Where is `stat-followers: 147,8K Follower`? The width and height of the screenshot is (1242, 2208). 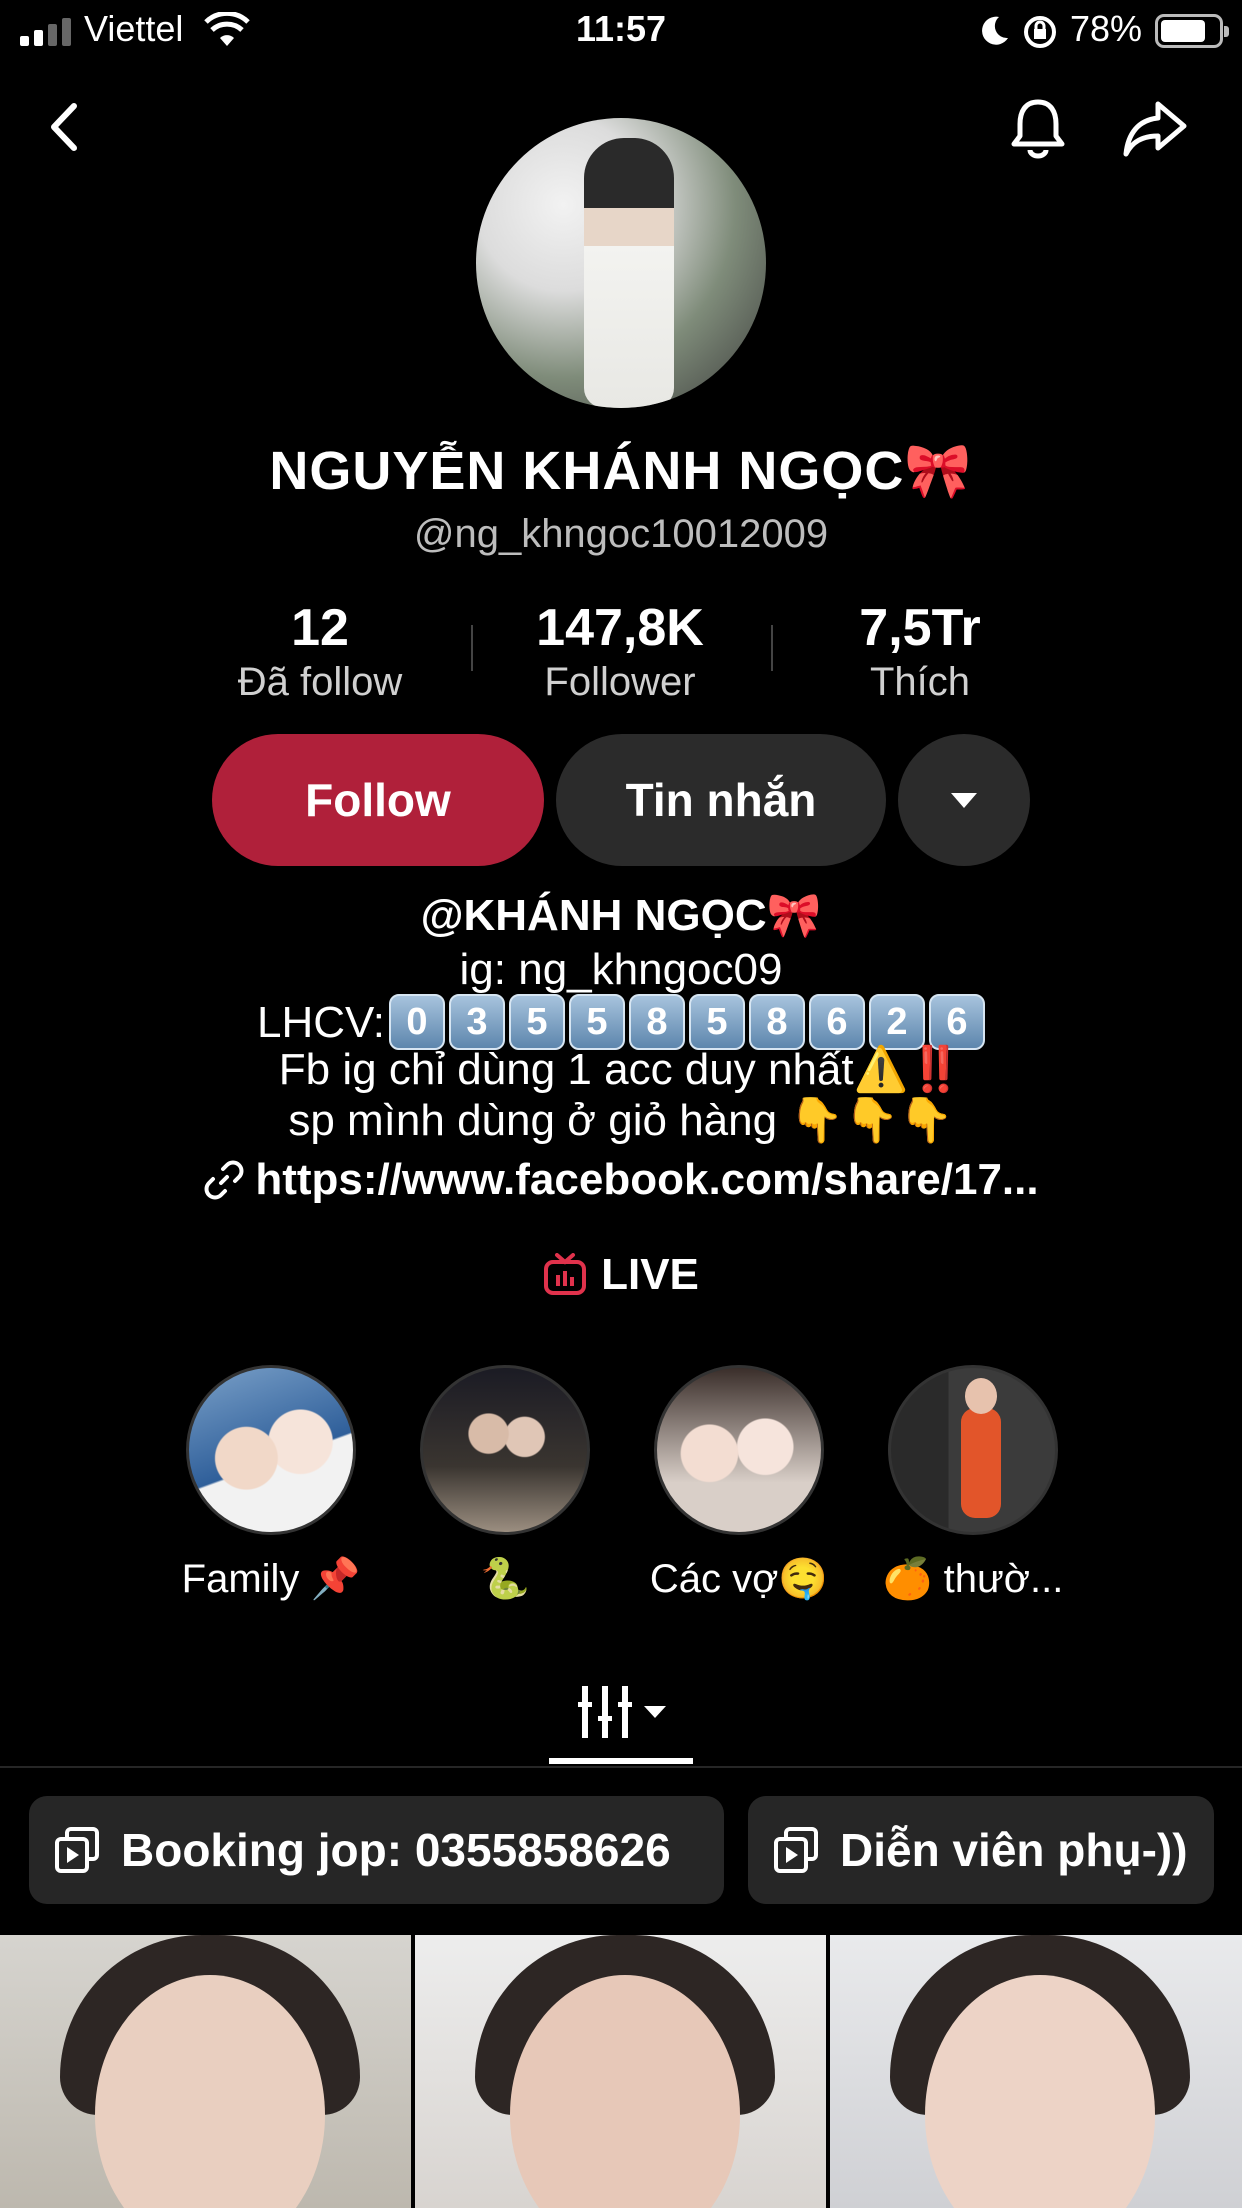
stat-followers: 147,8K Follower is located at coordinates (620, 652).